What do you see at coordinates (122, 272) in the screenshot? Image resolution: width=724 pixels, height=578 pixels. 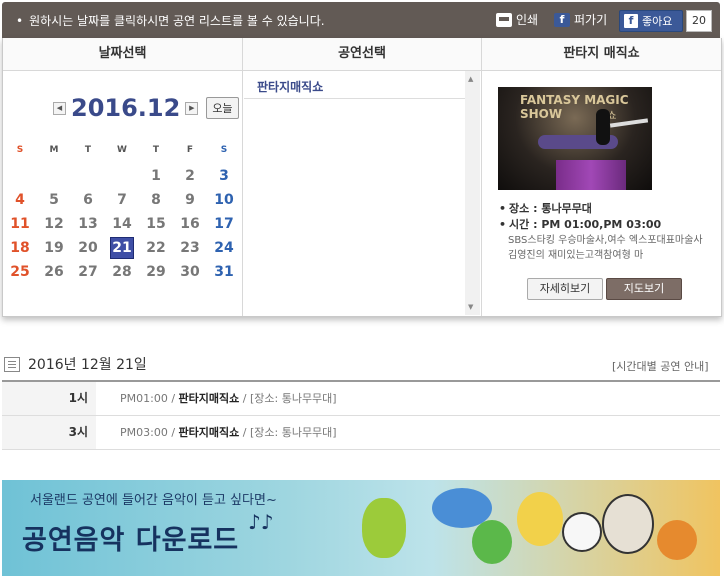 I see `calendar-day: 28` at bounding box center [122, 272].